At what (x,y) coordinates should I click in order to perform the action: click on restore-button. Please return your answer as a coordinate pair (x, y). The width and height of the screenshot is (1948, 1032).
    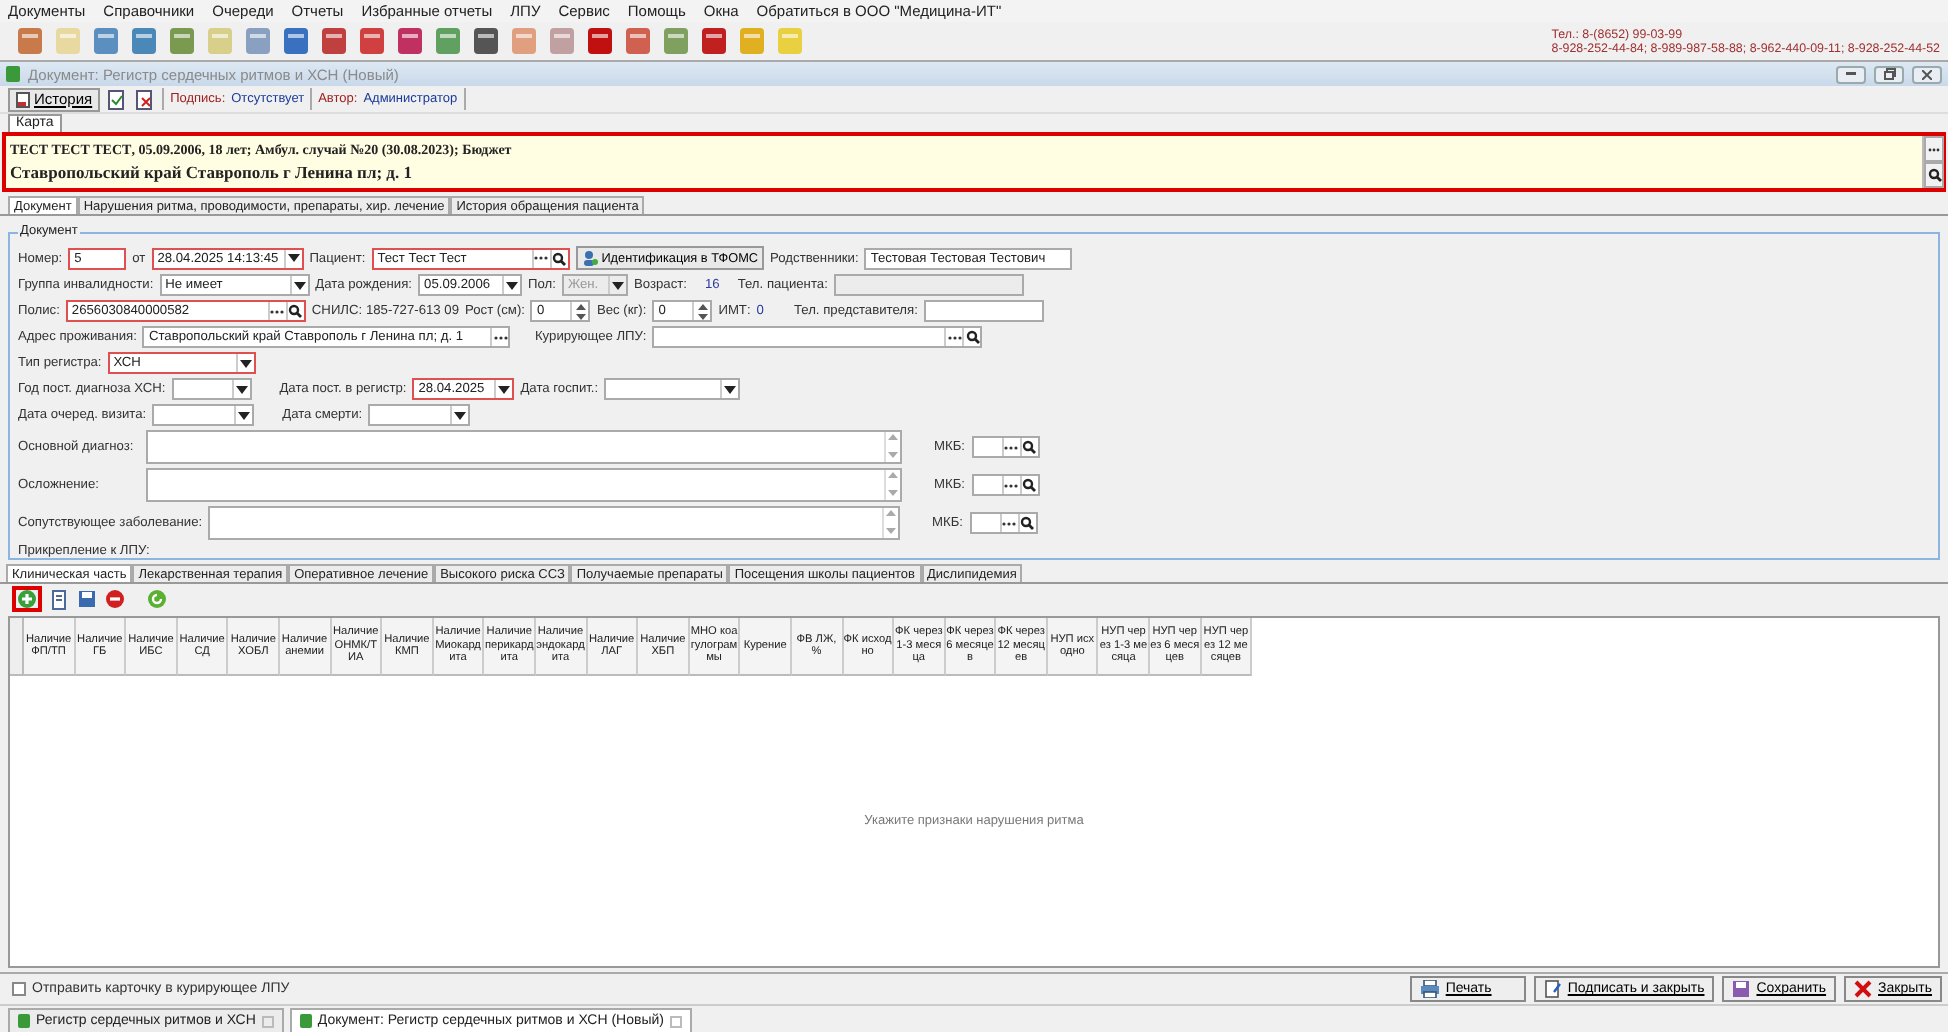
    Looking at the image, I should click on (1889, 74).